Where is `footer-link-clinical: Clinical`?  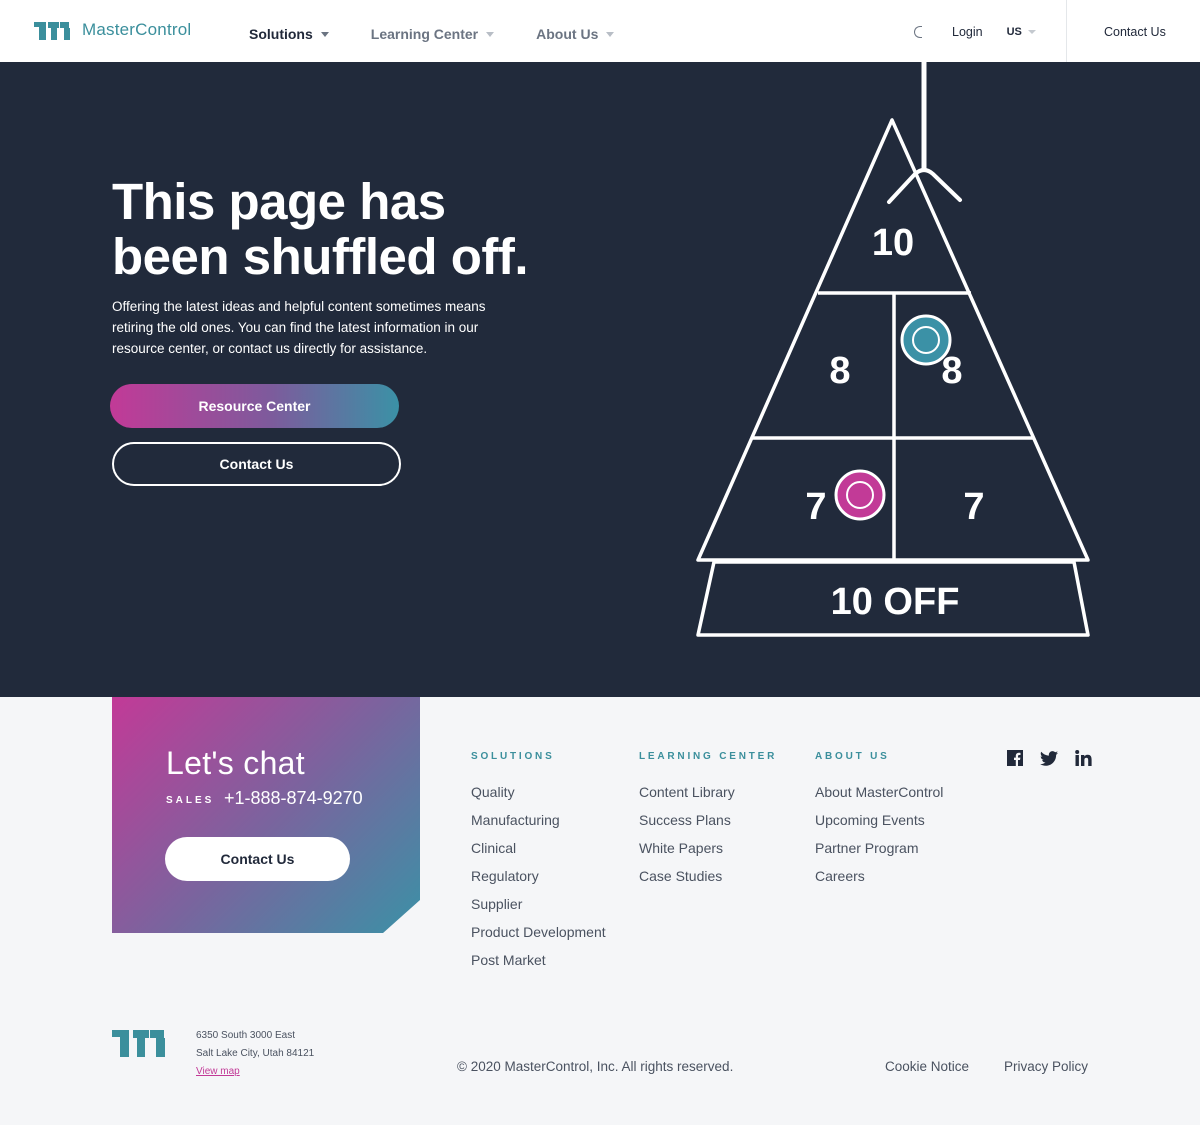 footer-link-clinical: Clinical is located at coordinates (538, 852).